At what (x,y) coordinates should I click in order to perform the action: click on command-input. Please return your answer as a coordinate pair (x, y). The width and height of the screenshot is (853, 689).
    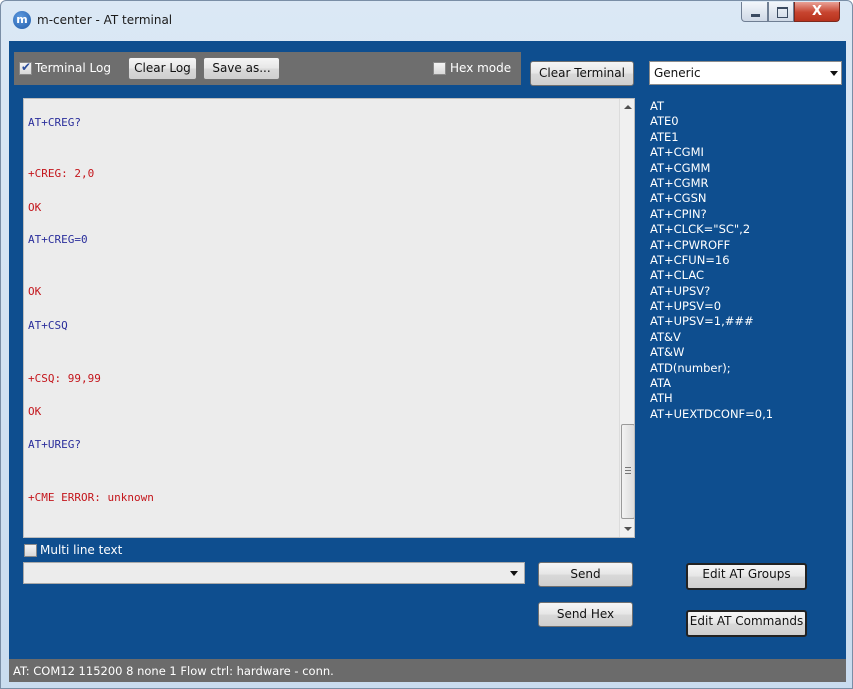
    Looking at the image, I should click on (274, 573).